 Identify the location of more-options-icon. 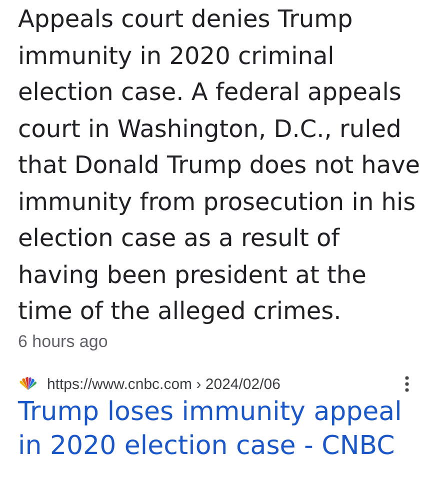
(407, 384).